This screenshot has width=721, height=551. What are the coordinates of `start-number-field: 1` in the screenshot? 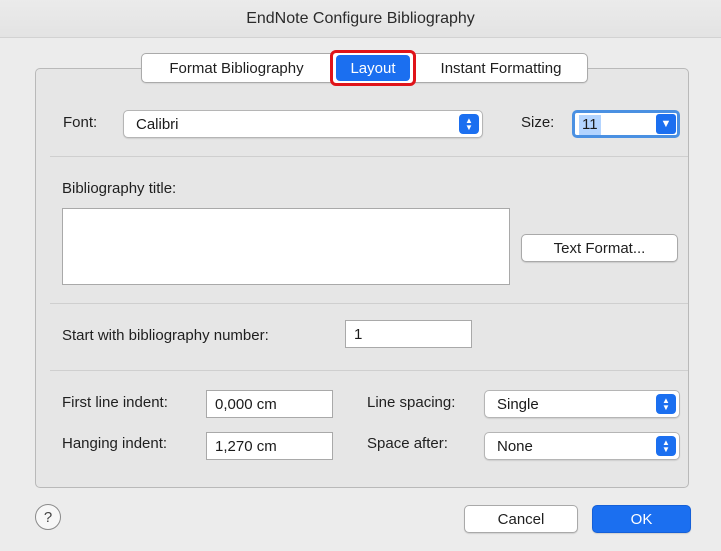 It's located at (408, 334).